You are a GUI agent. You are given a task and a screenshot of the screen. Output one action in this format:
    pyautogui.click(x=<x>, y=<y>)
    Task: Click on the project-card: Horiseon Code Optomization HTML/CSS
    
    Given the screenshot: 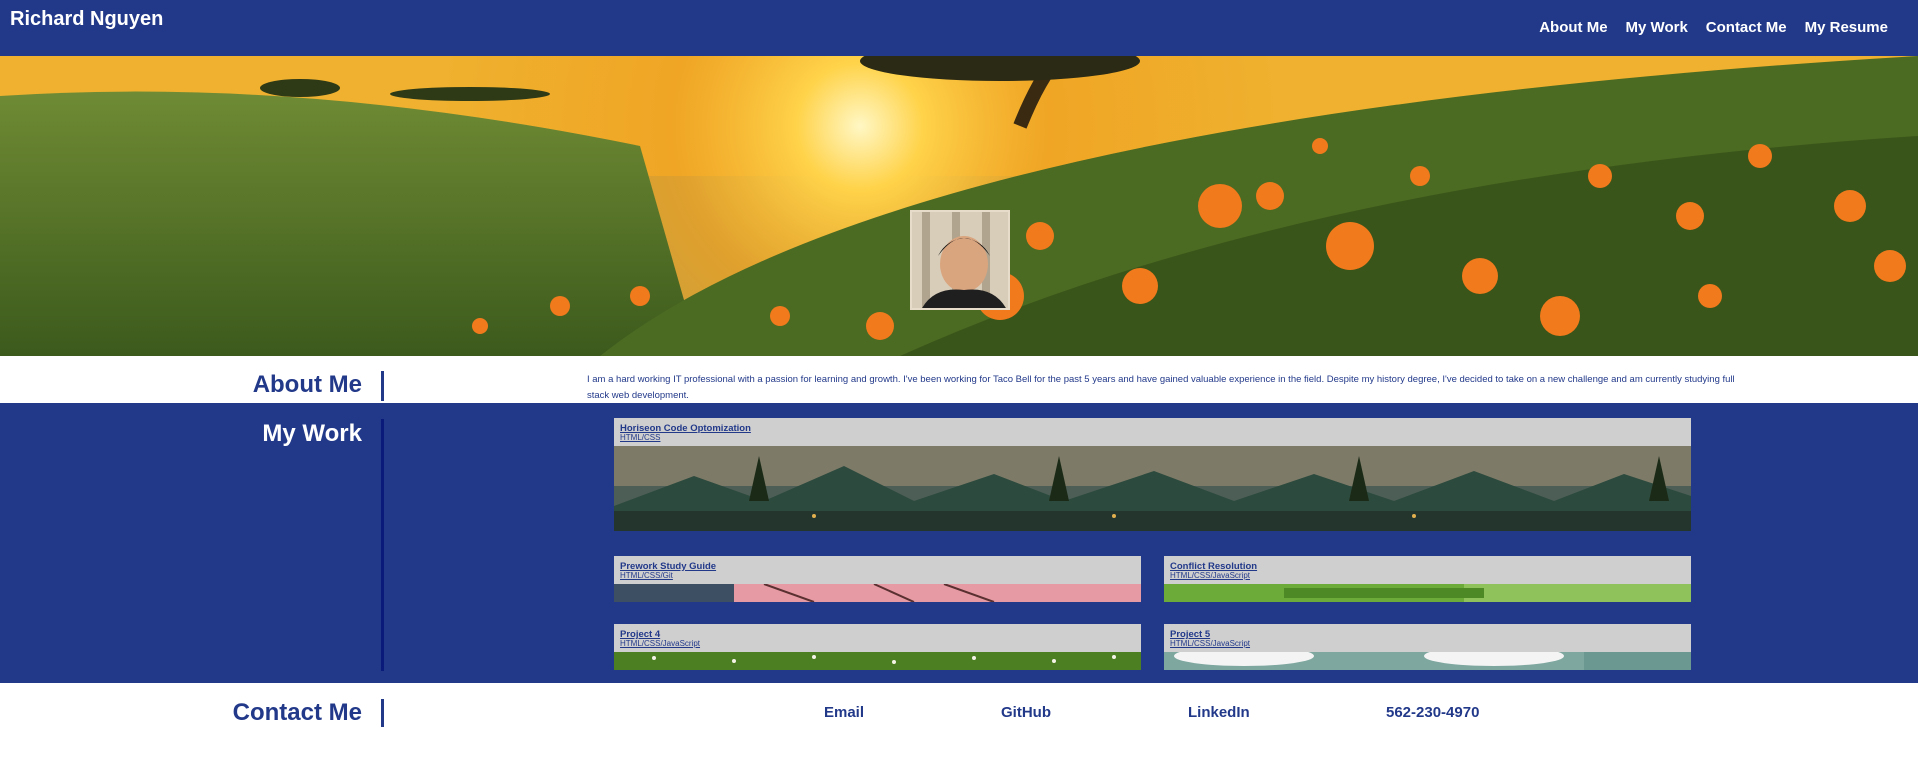 What is the action you would take?
    pyautogui.click(x=1152, y=474)
    